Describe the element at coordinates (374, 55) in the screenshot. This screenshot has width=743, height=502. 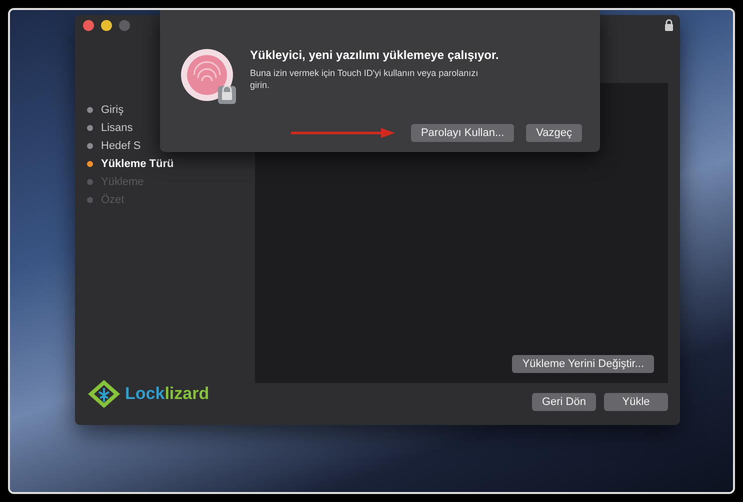
I see `dialog-title: Yükleyici, yeni yazılımı yüklemeye çalışıyor.` at that location.